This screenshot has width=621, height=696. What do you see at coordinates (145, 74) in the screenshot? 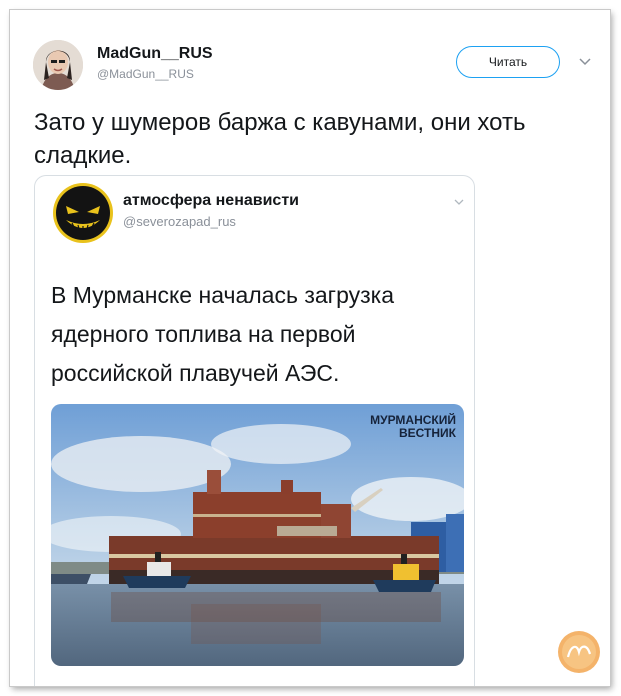
I see `author-handle: @MadGun__RUS` at bounding box center [145, 74].